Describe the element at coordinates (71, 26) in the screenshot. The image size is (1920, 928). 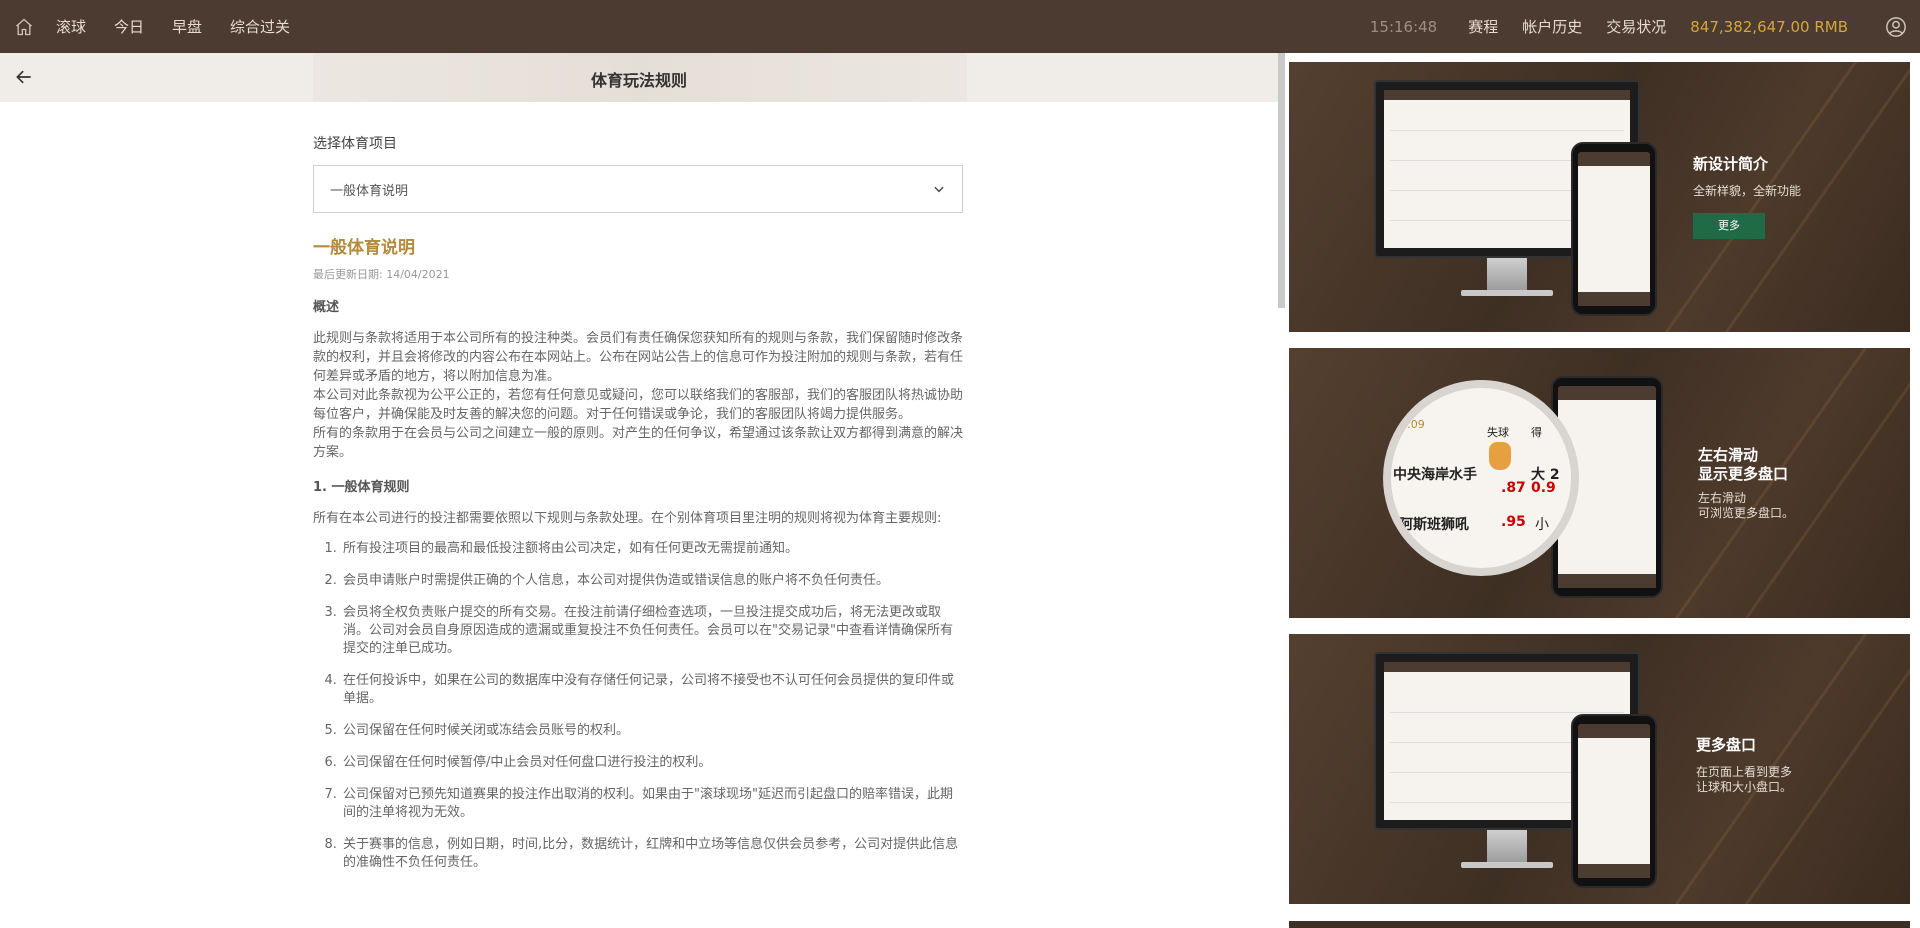
I see `nav-live: 滚球` at that location.